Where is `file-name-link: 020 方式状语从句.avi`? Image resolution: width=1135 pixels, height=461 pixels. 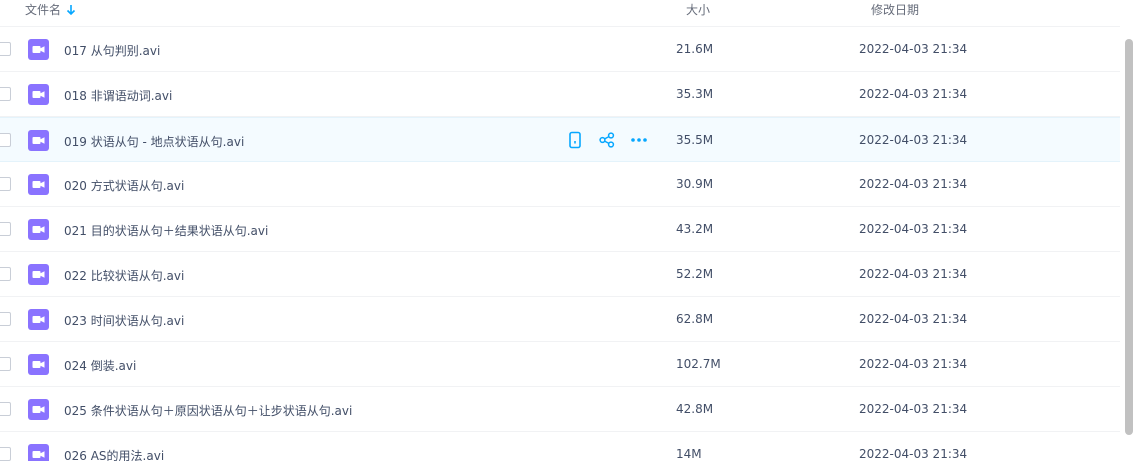
file-name-link: 020 方式状语从句.avi is located at coordinates (124, 185).